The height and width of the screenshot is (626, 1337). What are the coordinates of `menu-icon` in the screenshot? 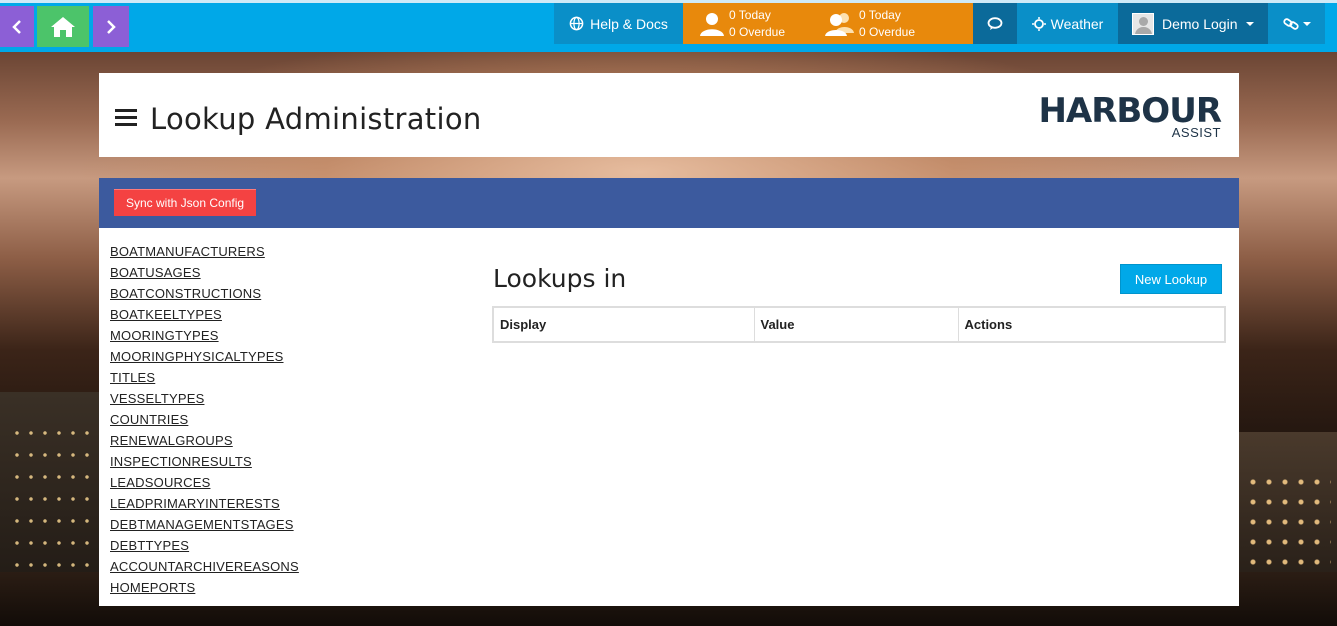 It's located at (126, 117).